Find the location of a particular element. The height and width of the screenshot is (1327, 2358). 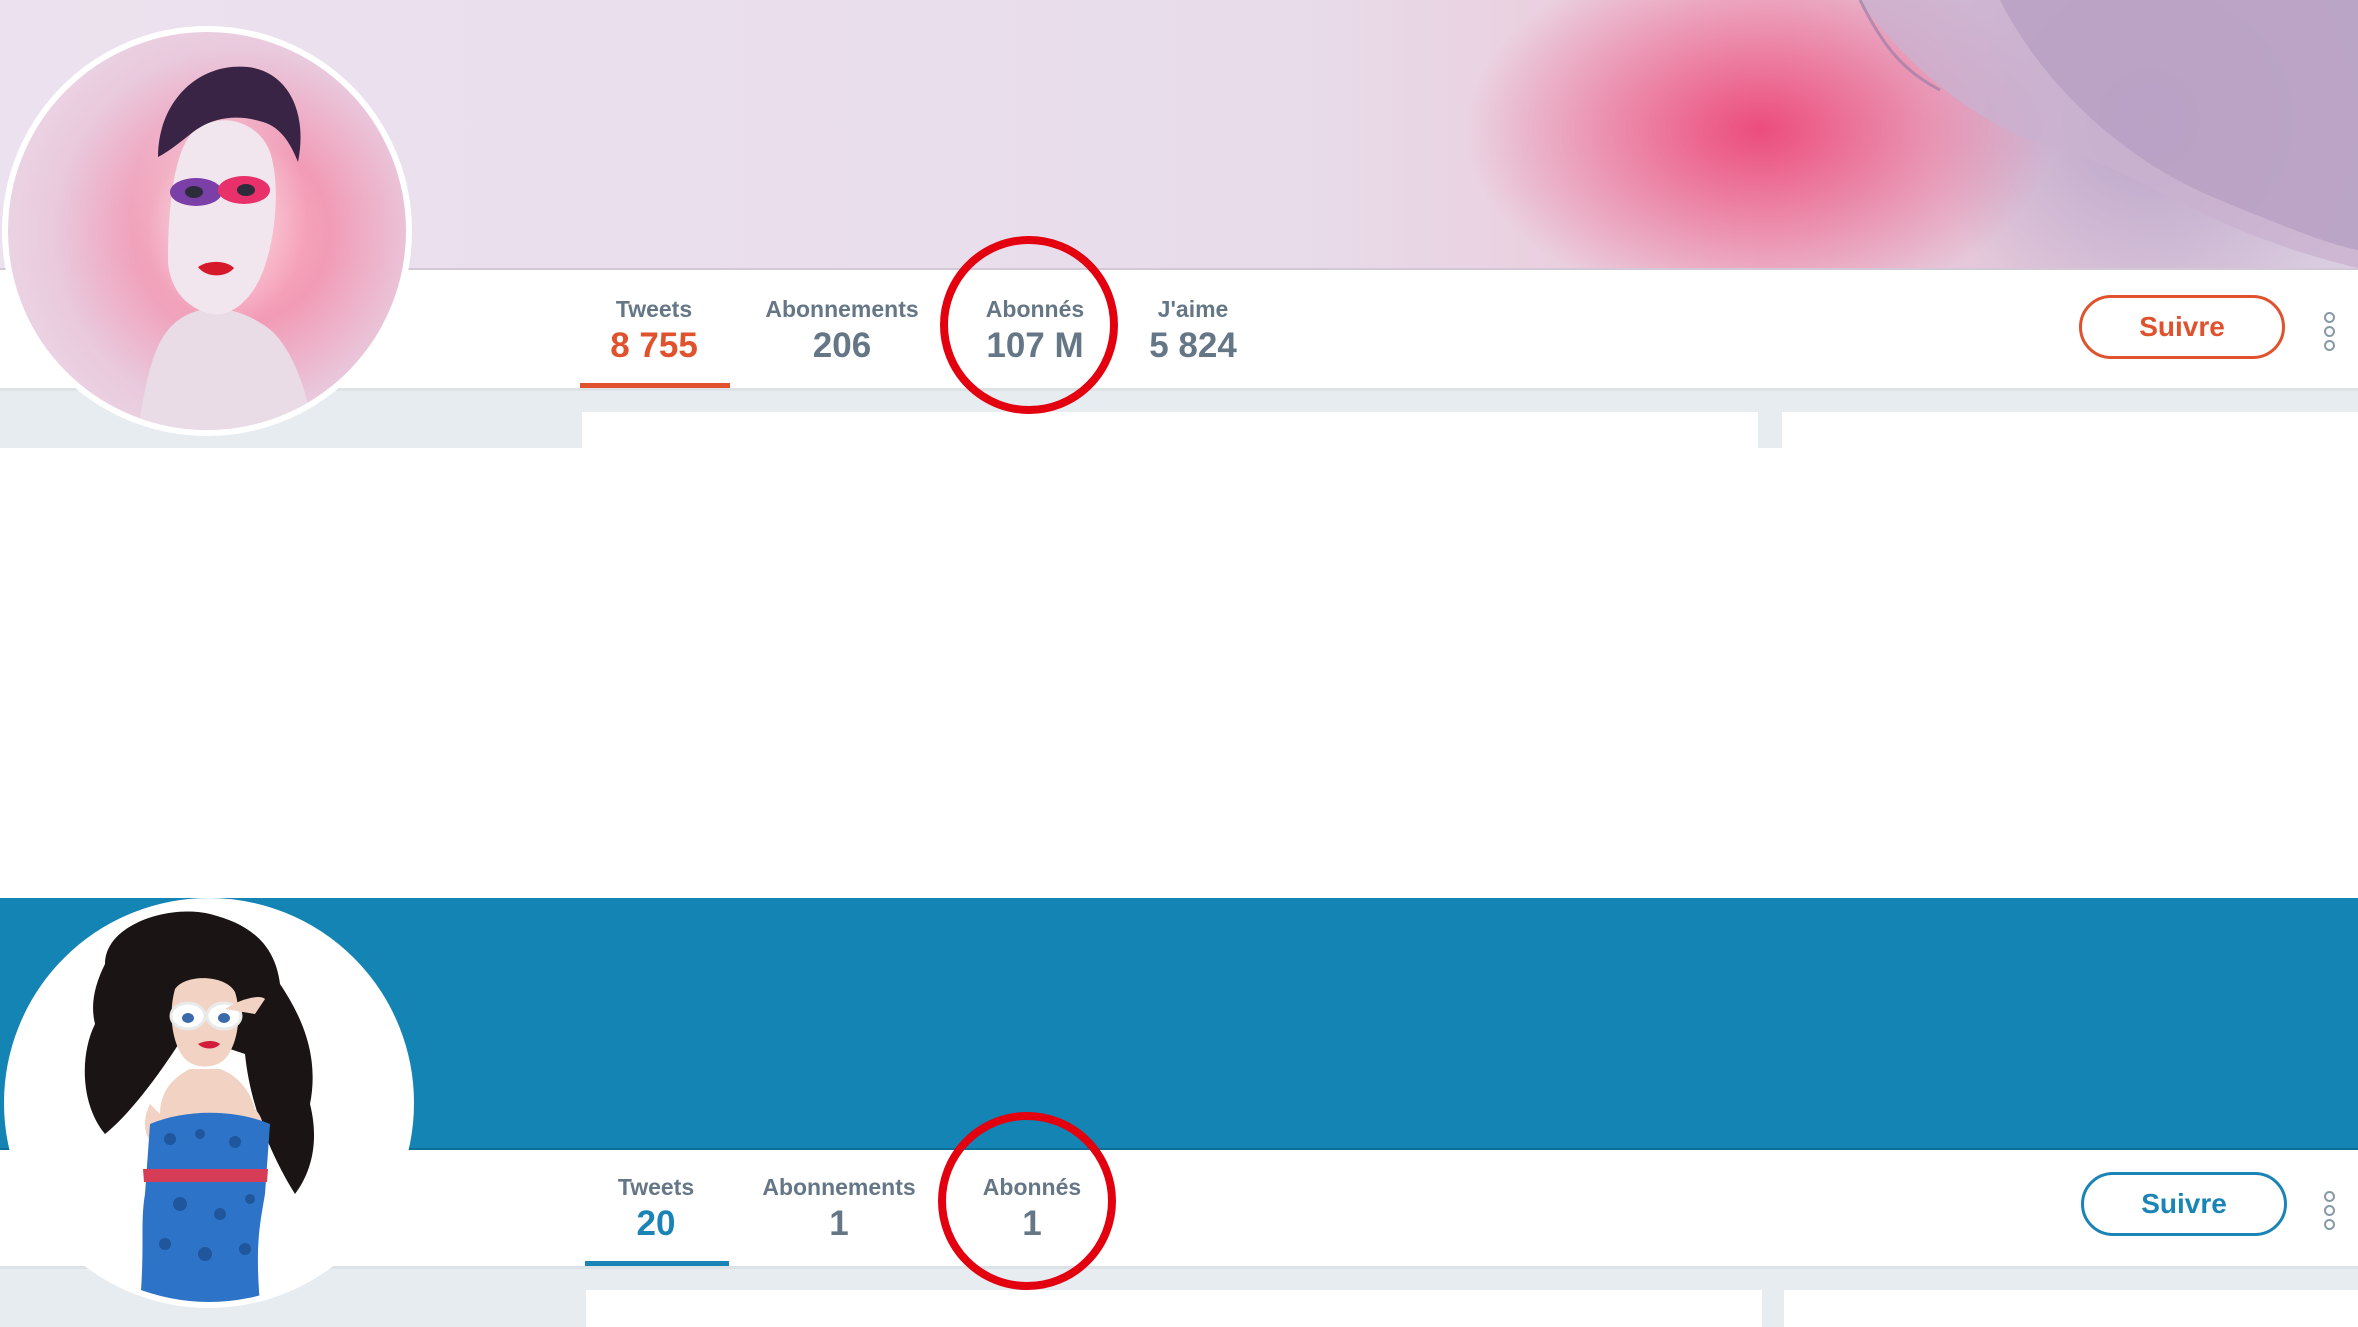

tab-value: 5 824 is located at coordinates (1193, 345).